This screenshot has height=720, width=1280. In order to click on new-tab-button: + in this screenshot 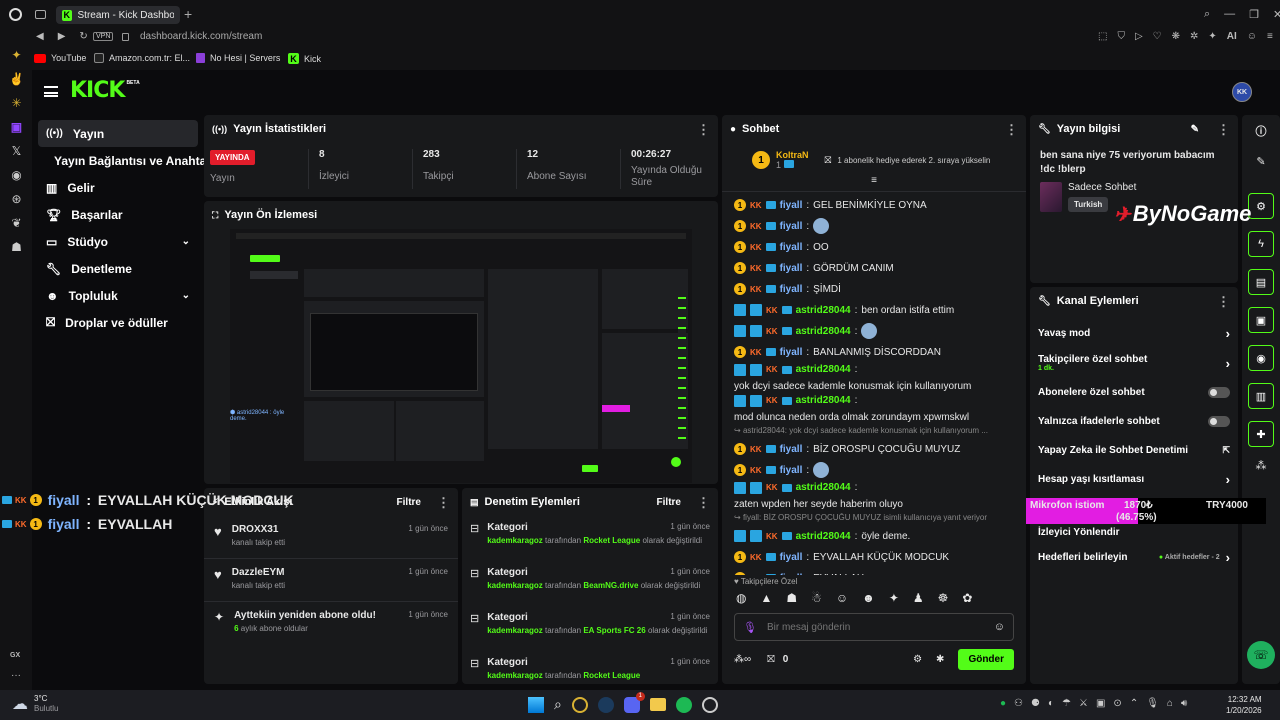, I will do `click(188, 14)`.